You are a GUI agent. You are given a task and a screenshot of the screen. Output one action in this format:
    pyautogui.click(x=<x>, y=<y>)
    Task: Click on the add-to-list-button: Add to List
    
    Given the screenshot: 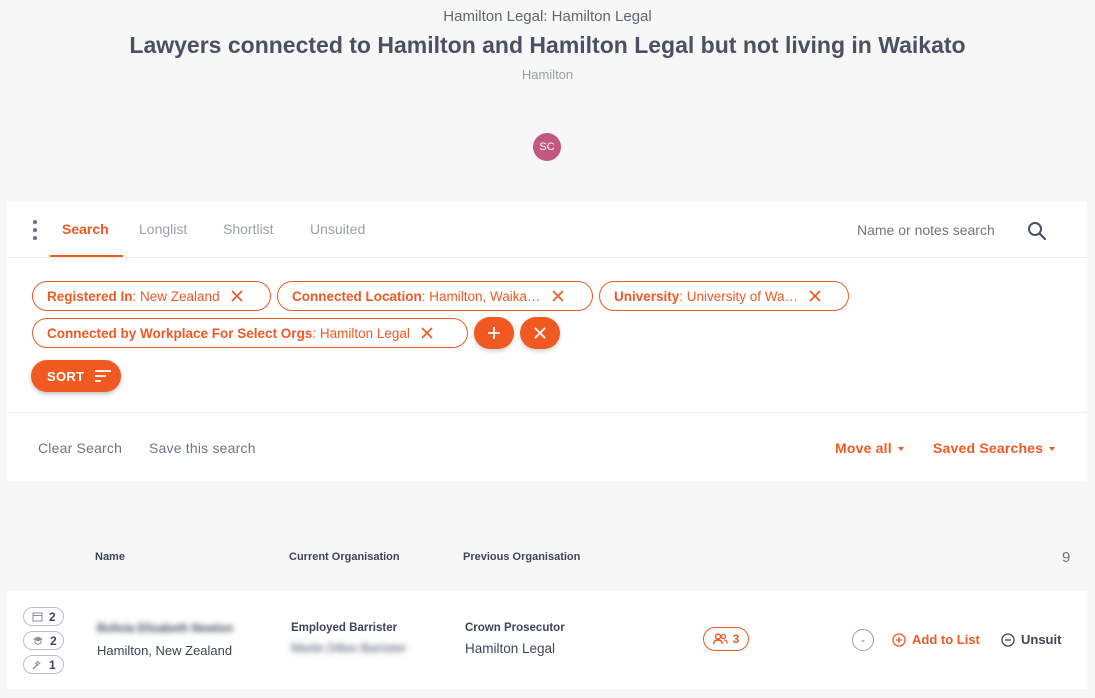 What is the action you would take?
    pyautogui.click(x=936, y=639)
    